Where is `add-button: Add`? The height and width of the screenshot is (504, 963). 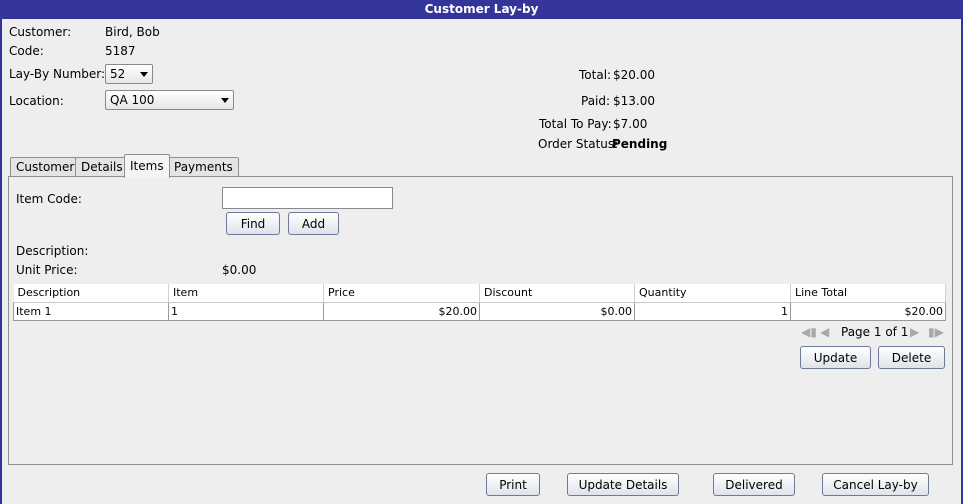
add-button: Add is located at coordinates (313, 223).